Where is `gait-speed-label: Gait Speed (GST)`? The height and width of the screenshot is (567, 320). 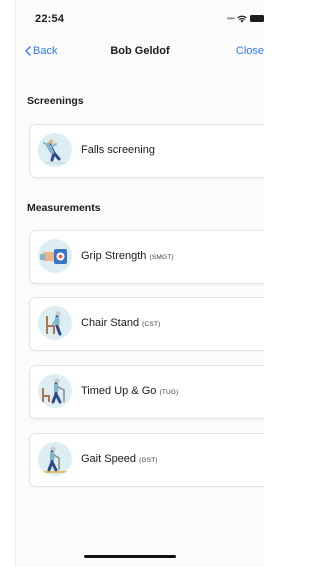 gait-speed-label: Gait Speed (GST) is located at coordinates (119, 459).